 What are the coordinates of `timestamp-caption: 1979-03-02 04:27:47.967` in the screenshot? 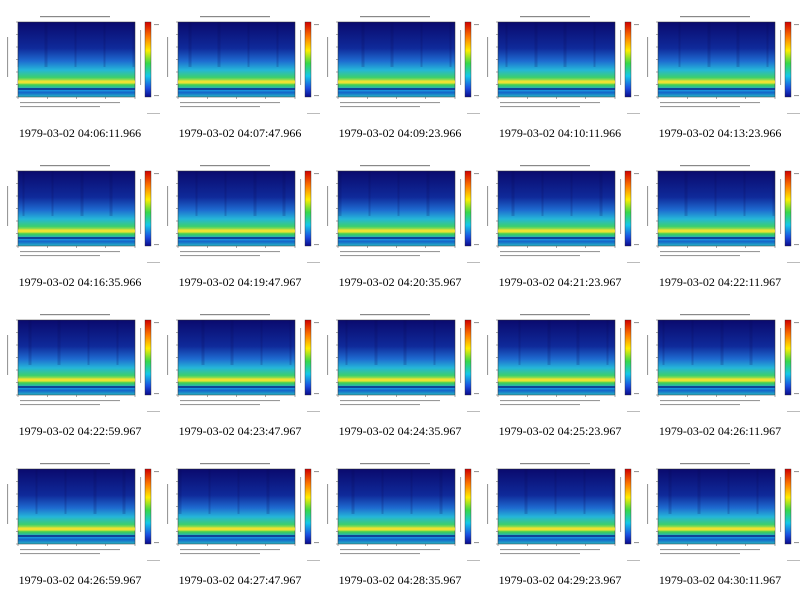 It's located at (240, 580).